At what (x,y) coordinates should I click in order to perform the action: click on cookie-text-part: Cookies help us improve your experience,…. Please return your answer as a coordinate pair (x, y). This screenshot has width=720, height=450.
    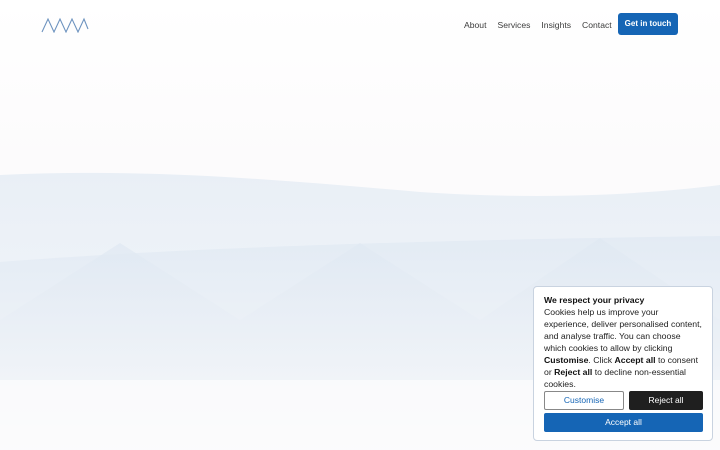
    Looking at the image, I should click on (623, 330).